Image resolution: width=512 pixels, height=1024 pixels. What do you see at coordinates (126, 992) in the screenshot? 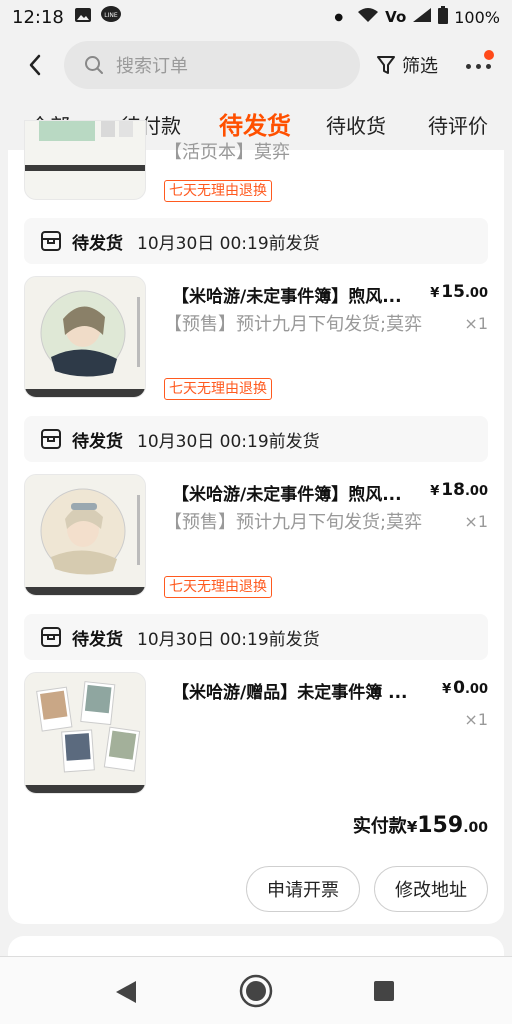
I see `nav-back-icon` at bounding box center [126, 992].